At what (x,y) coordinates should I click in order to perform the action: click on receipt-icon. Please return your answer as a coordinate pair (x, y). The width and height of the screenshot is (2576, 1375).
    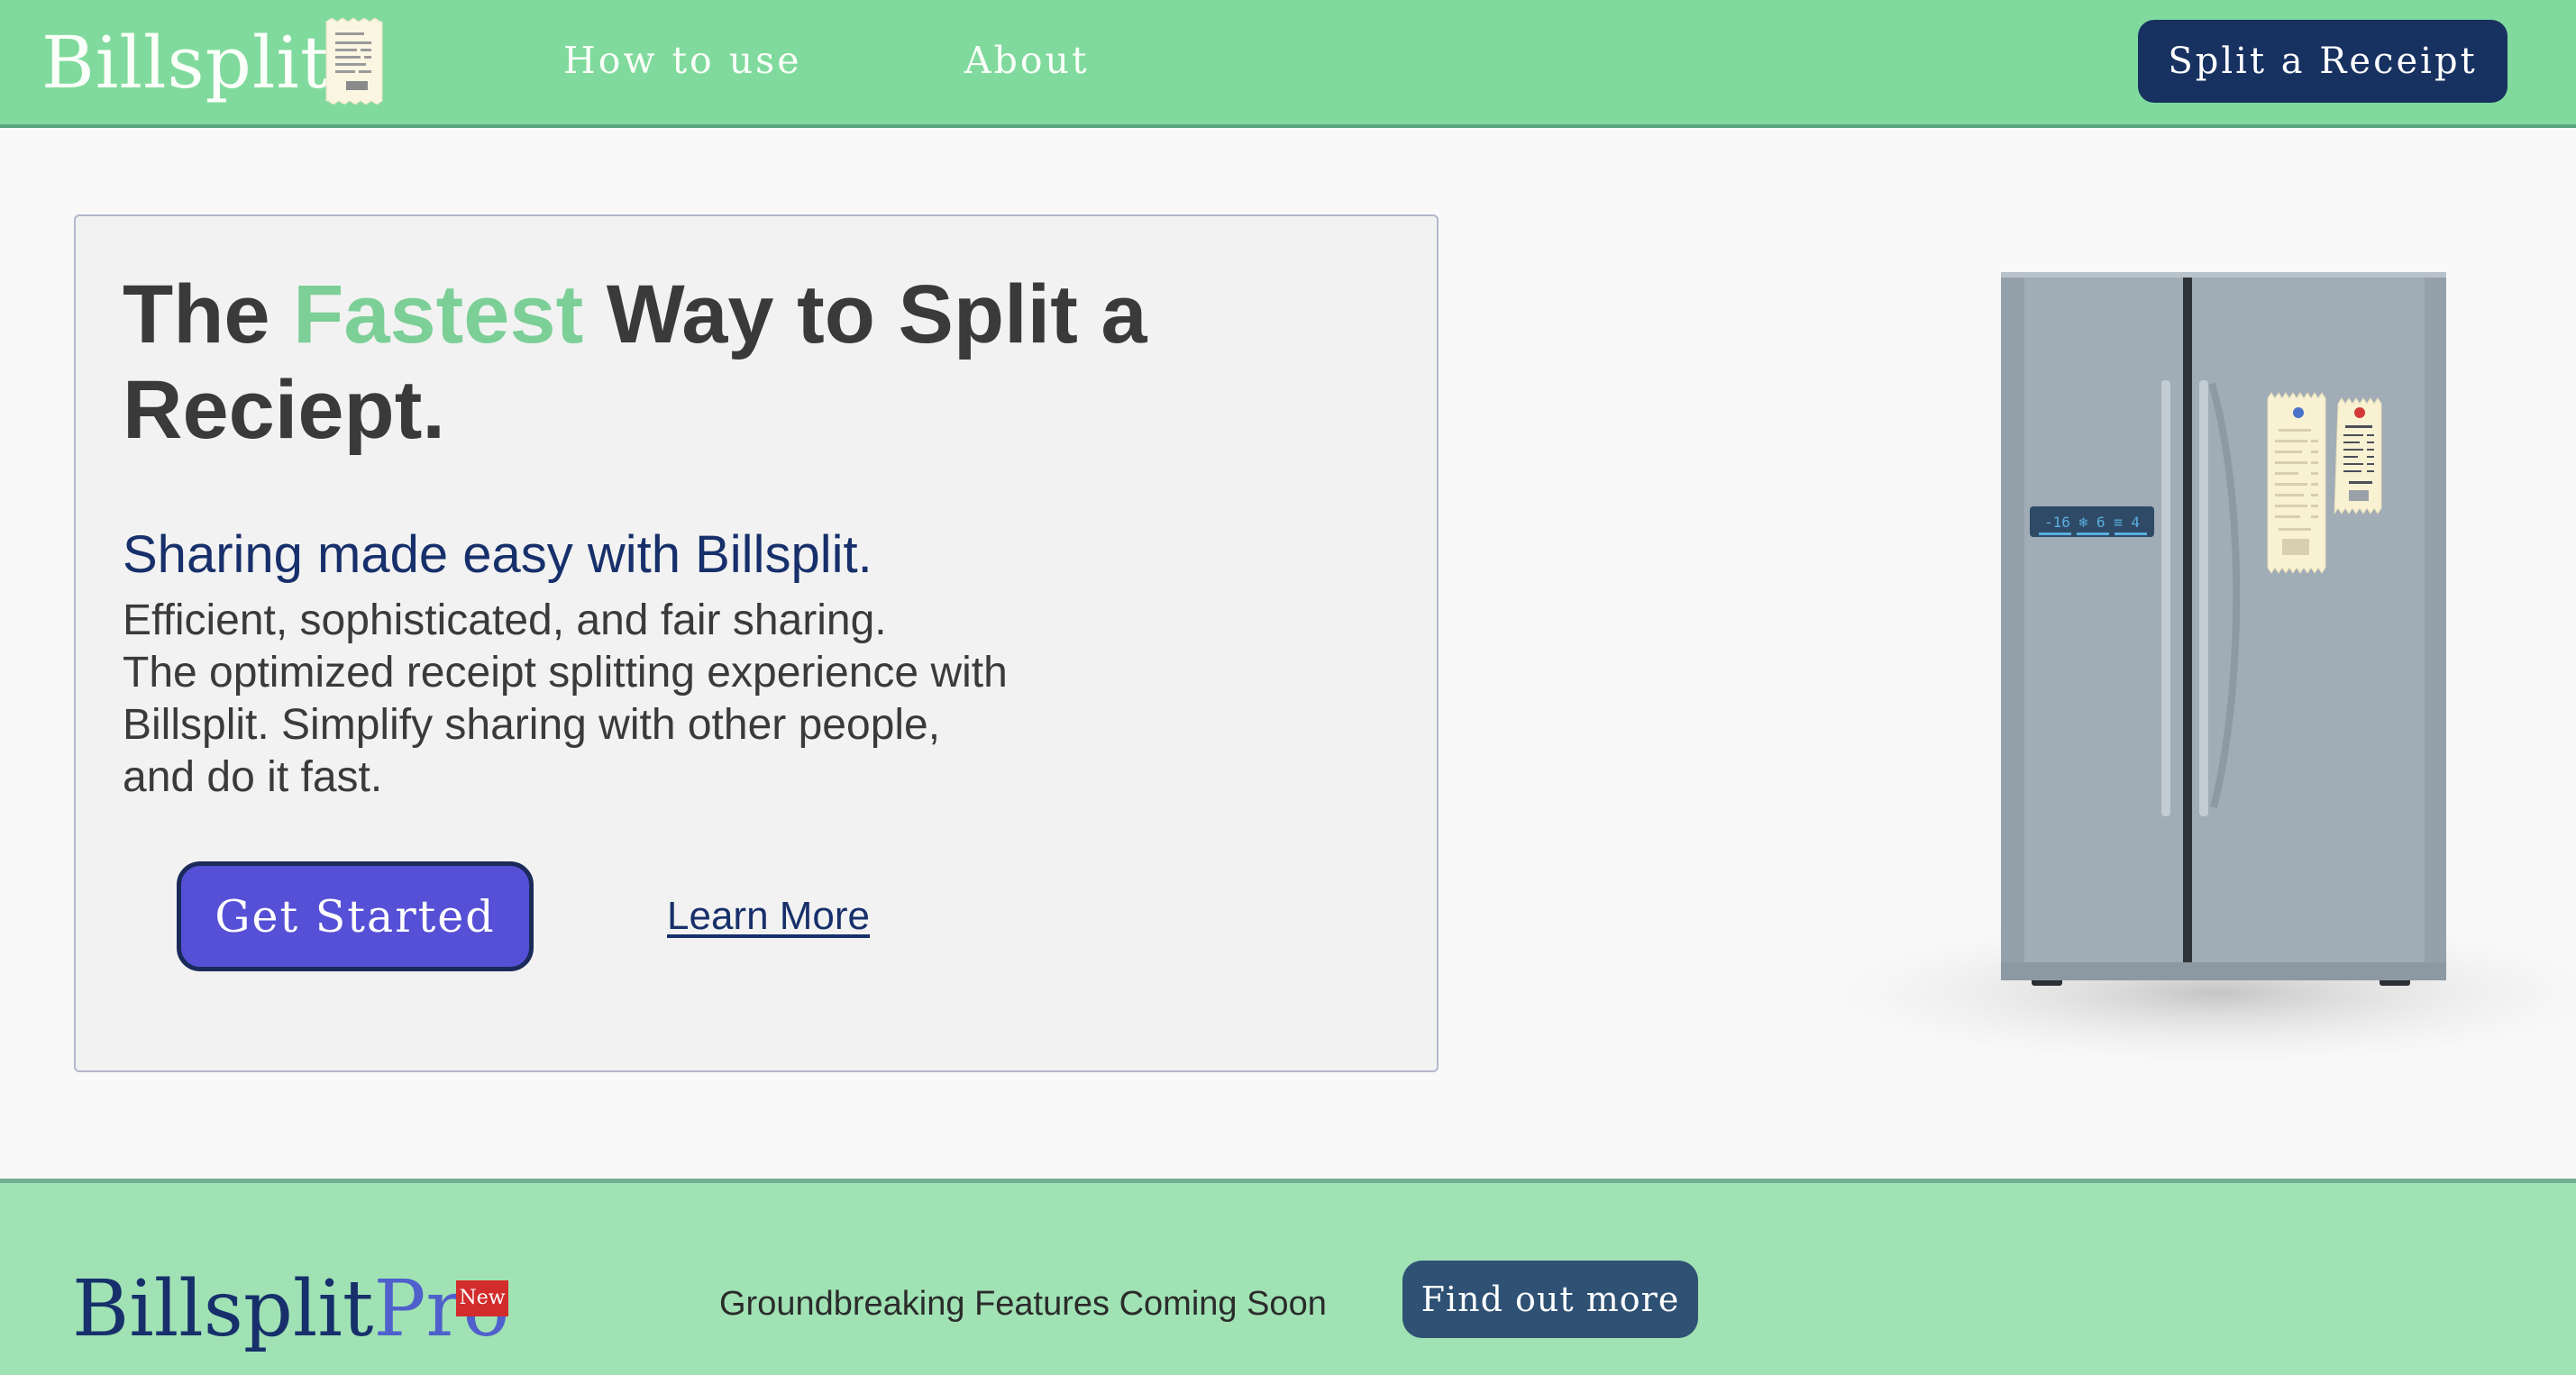
    Looking at the image, I should click on (354, 61).